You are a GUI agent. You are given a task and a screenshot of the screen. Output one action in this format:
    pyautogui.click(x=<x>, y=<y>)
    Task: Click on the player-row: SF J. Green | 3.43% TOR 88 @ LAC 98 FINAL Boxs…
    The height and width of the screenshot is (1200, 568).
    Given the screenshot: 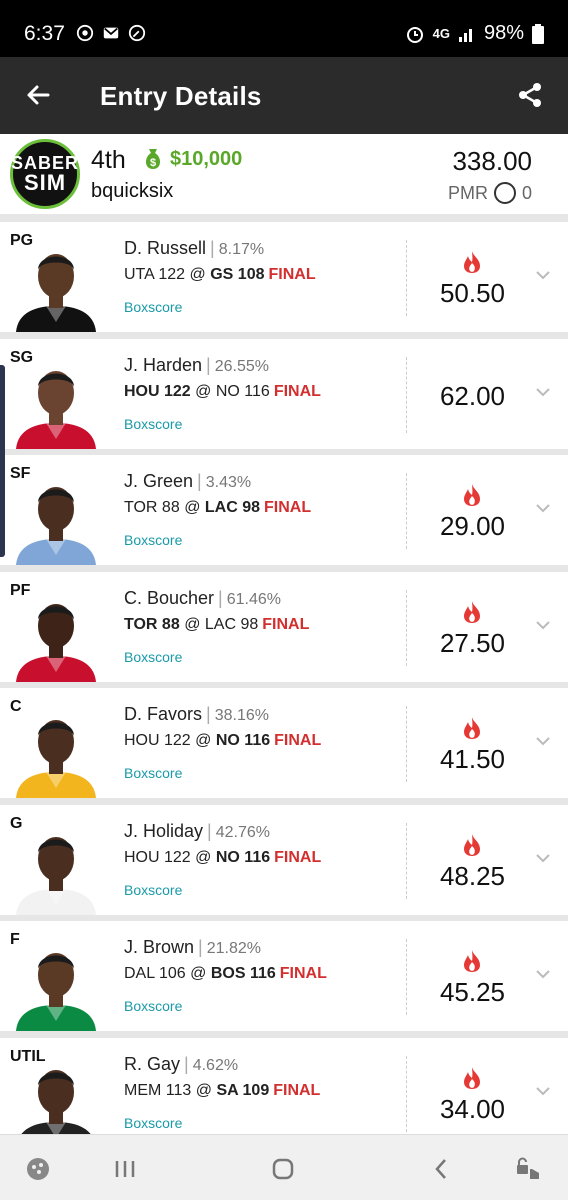 What is the action you would take?
    pyautogui.click(x=284, y=510)
    